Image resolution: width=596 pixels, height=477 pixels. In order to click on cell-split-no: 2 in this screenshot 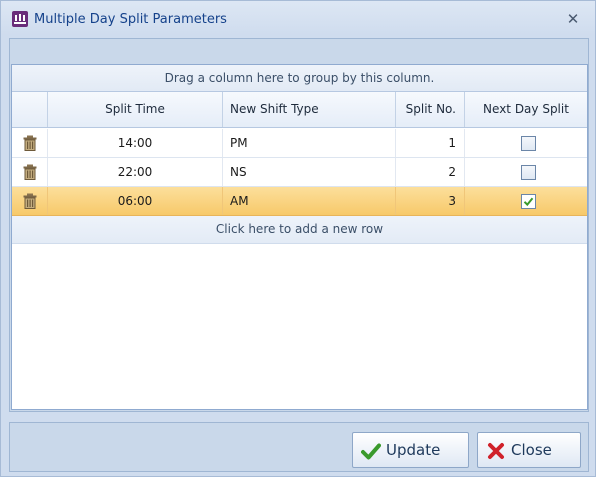, I will do `click(430, 172)`.